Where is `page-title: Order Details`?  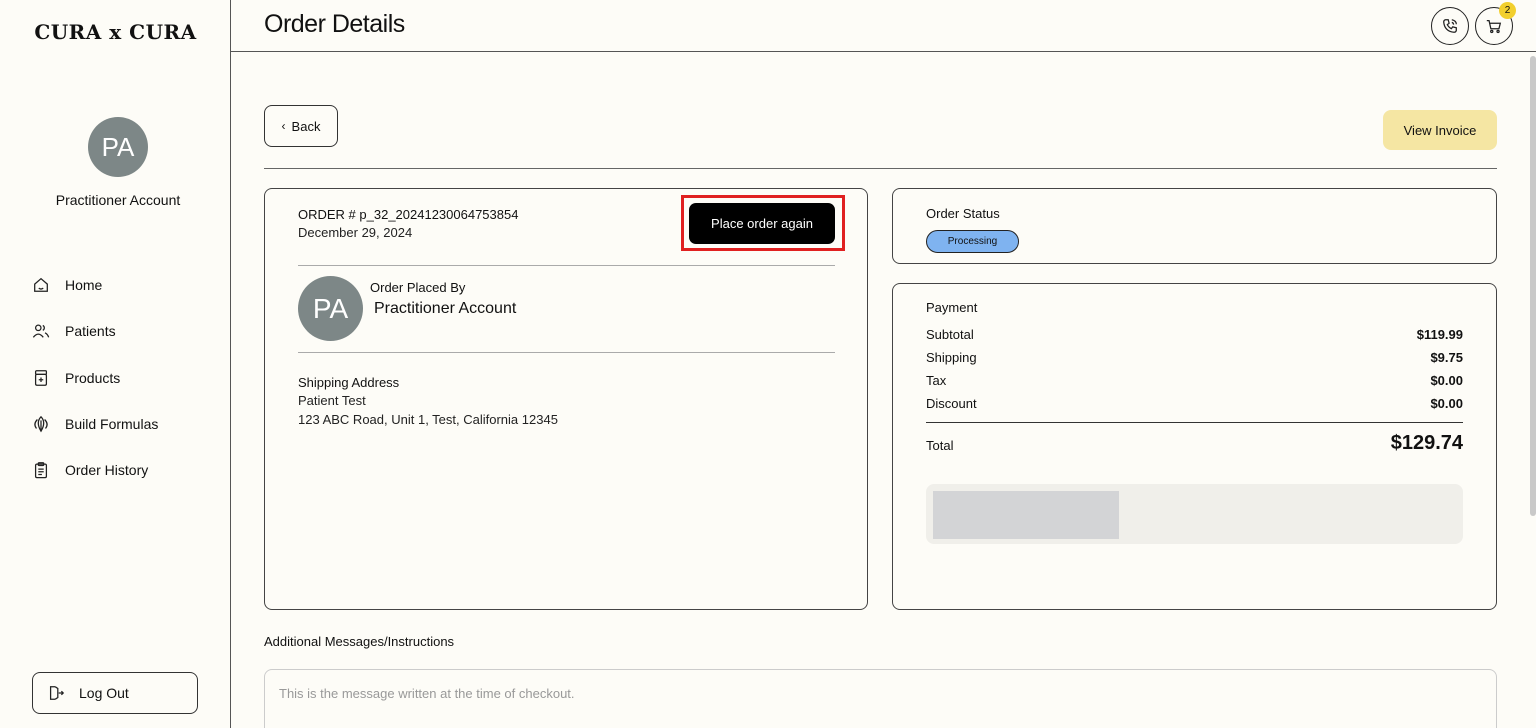
page-title: Order Details is located at coordinates (334, 24).